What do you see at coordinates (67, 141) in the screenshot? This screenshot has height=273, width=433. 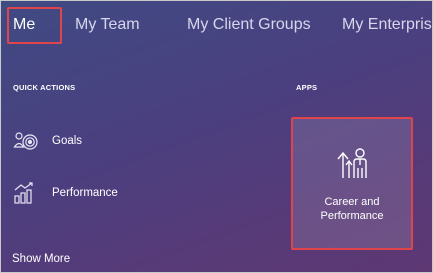 I see `goals-label: Goals` at bounding box center [67, 141].